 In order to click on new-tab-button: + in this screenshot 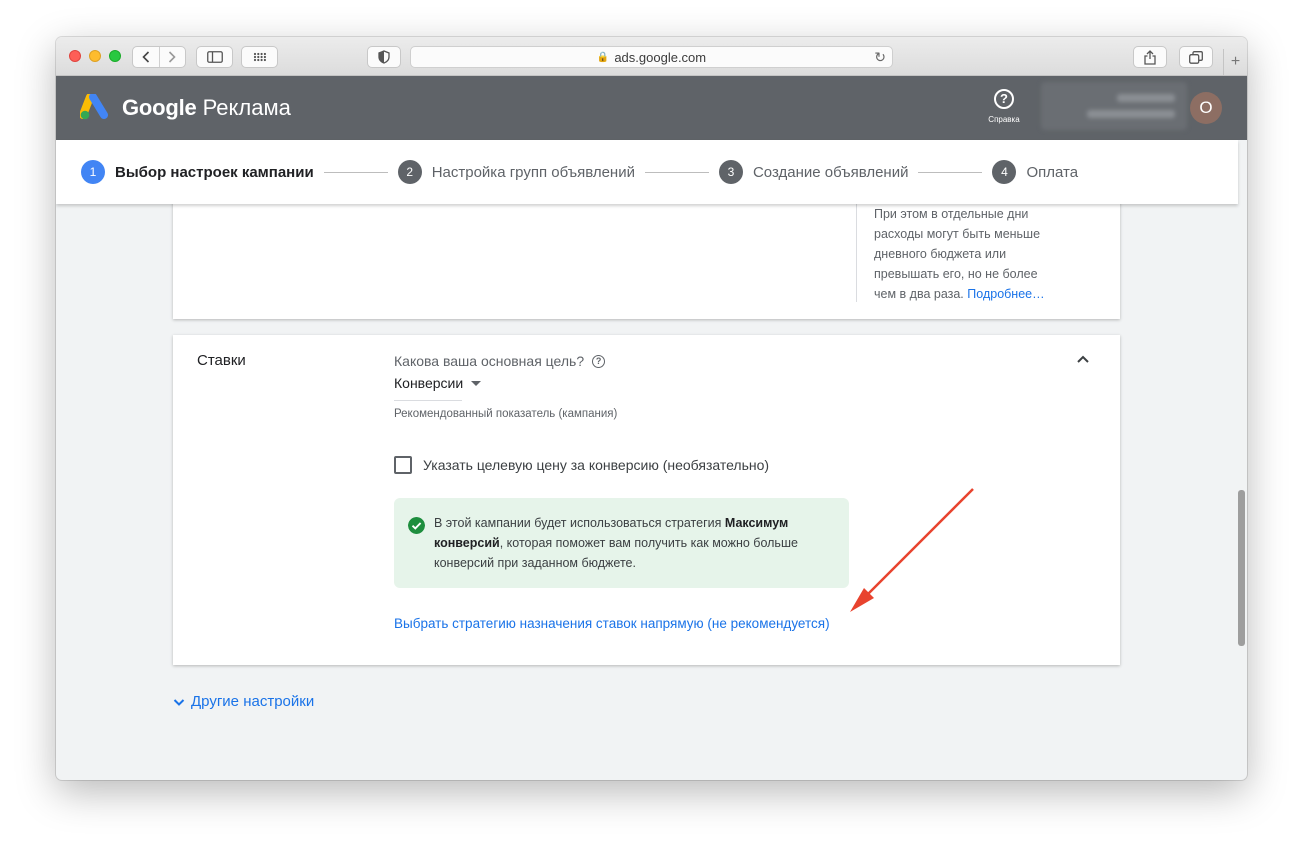, I will do `click(1235, 62)`.